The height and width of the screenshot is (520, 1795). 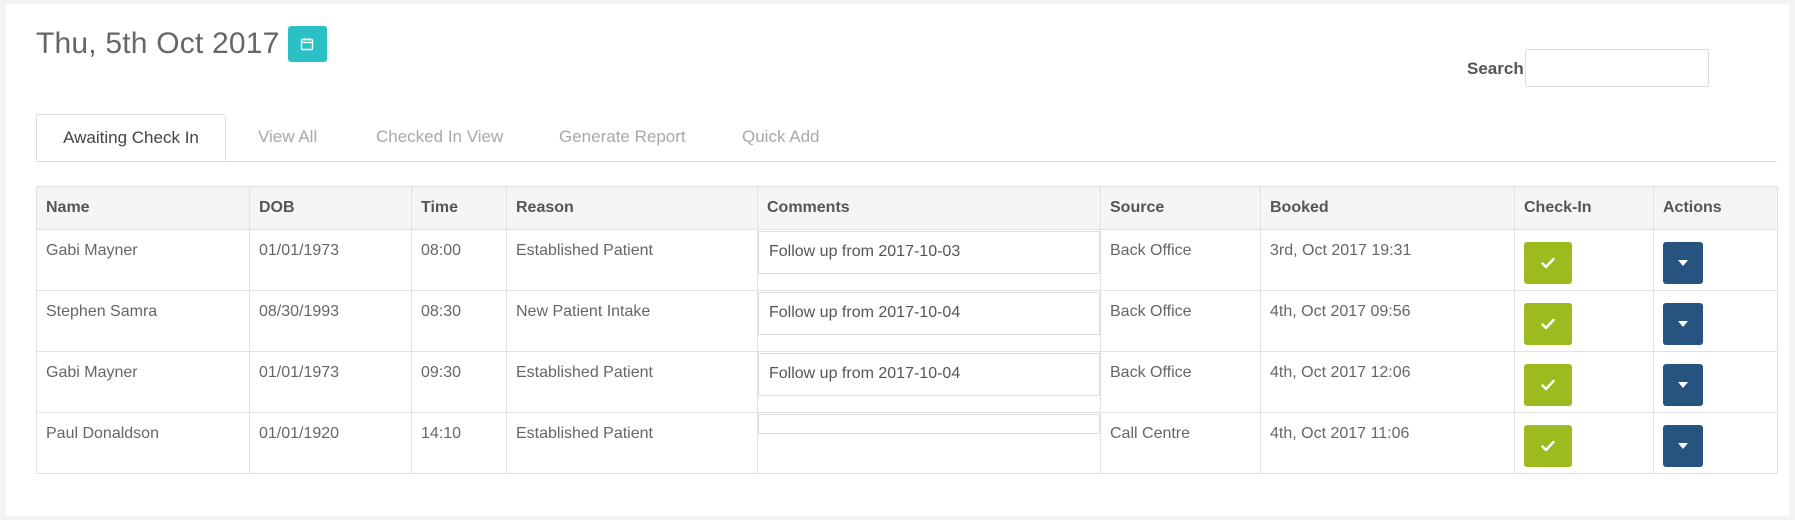 What do you see at coordinates (143, 443) in the screenshot?
I see `cell-name: Paul Donaldson` at bounding box center [143, 443].